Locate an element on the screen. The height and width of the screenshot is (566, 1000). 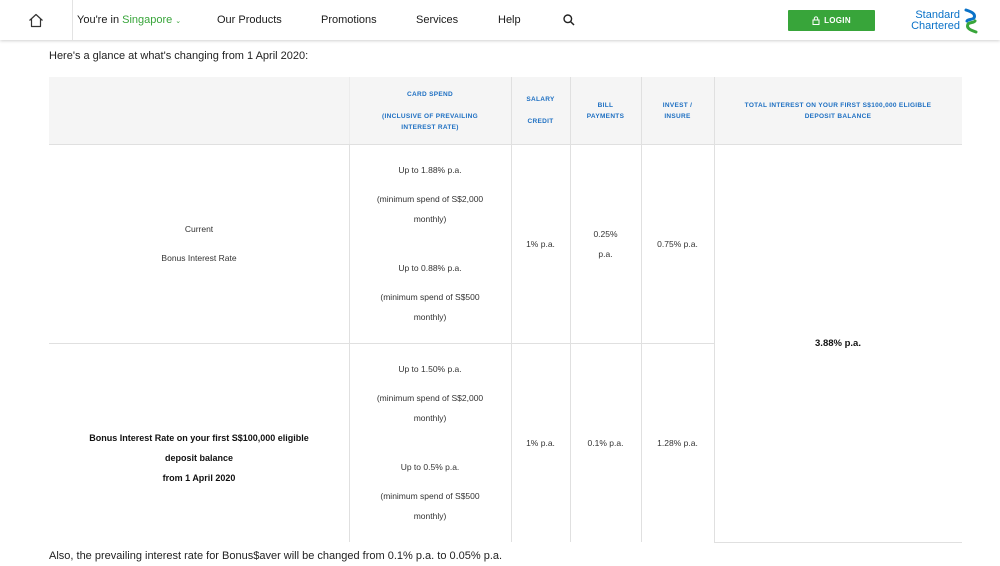
nav-services: Services is located at coordinates (437, 20).